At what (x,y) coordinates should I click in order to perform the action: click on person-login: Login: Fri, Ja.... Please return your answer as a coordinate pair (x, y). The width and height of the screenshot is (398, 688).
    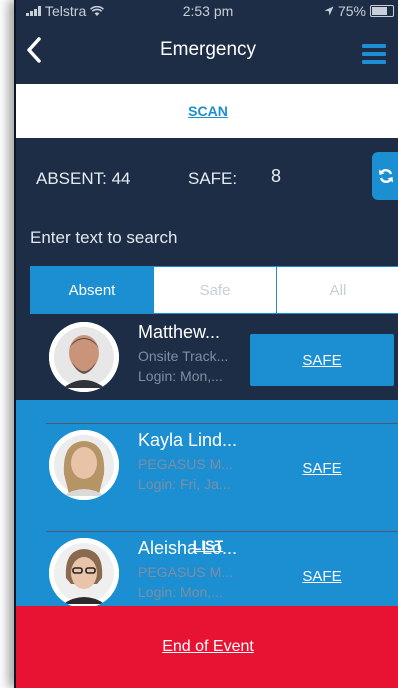
    Looking at the image, I should click on (184, 484).